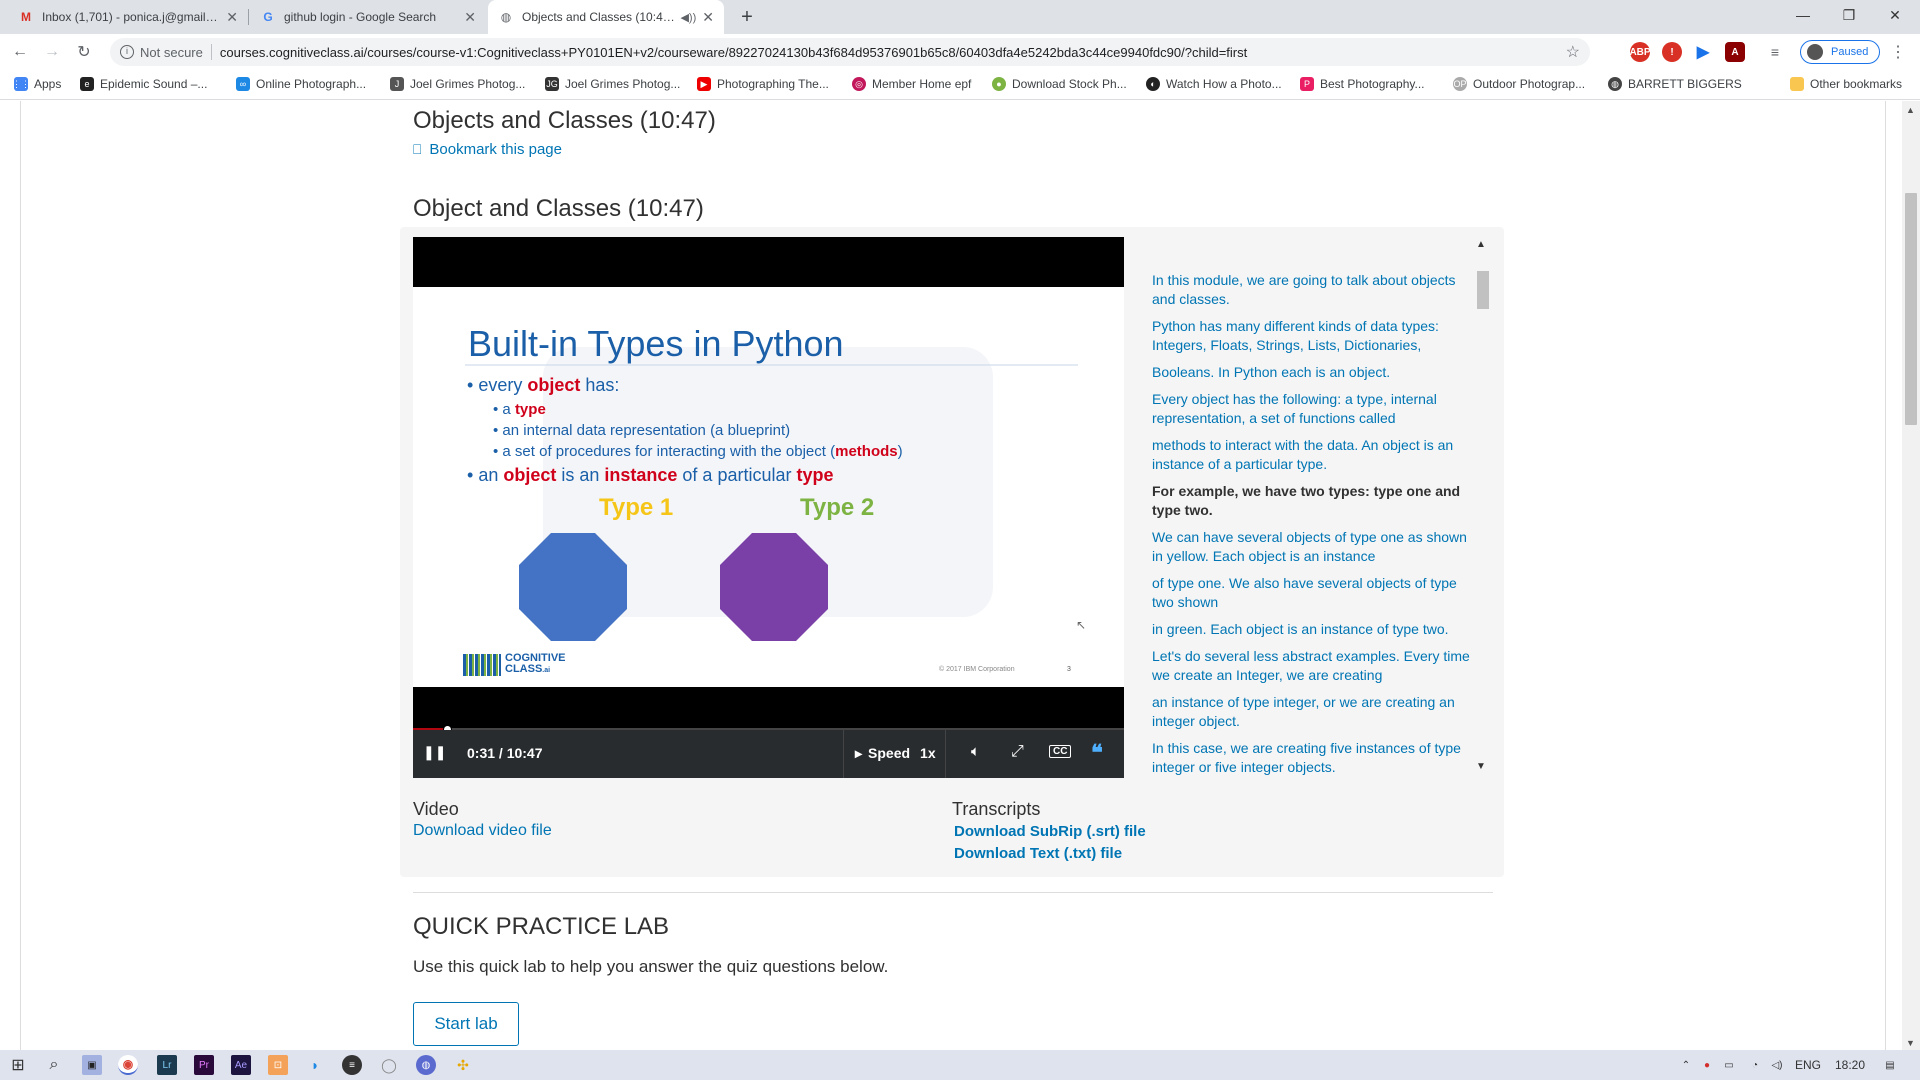 The image size is (1920, 1080). What do you see at coordinates (1777, 1065) in the screenshot?
I see `volume-icon: ◁)` at bounding box center [1777, 1065].